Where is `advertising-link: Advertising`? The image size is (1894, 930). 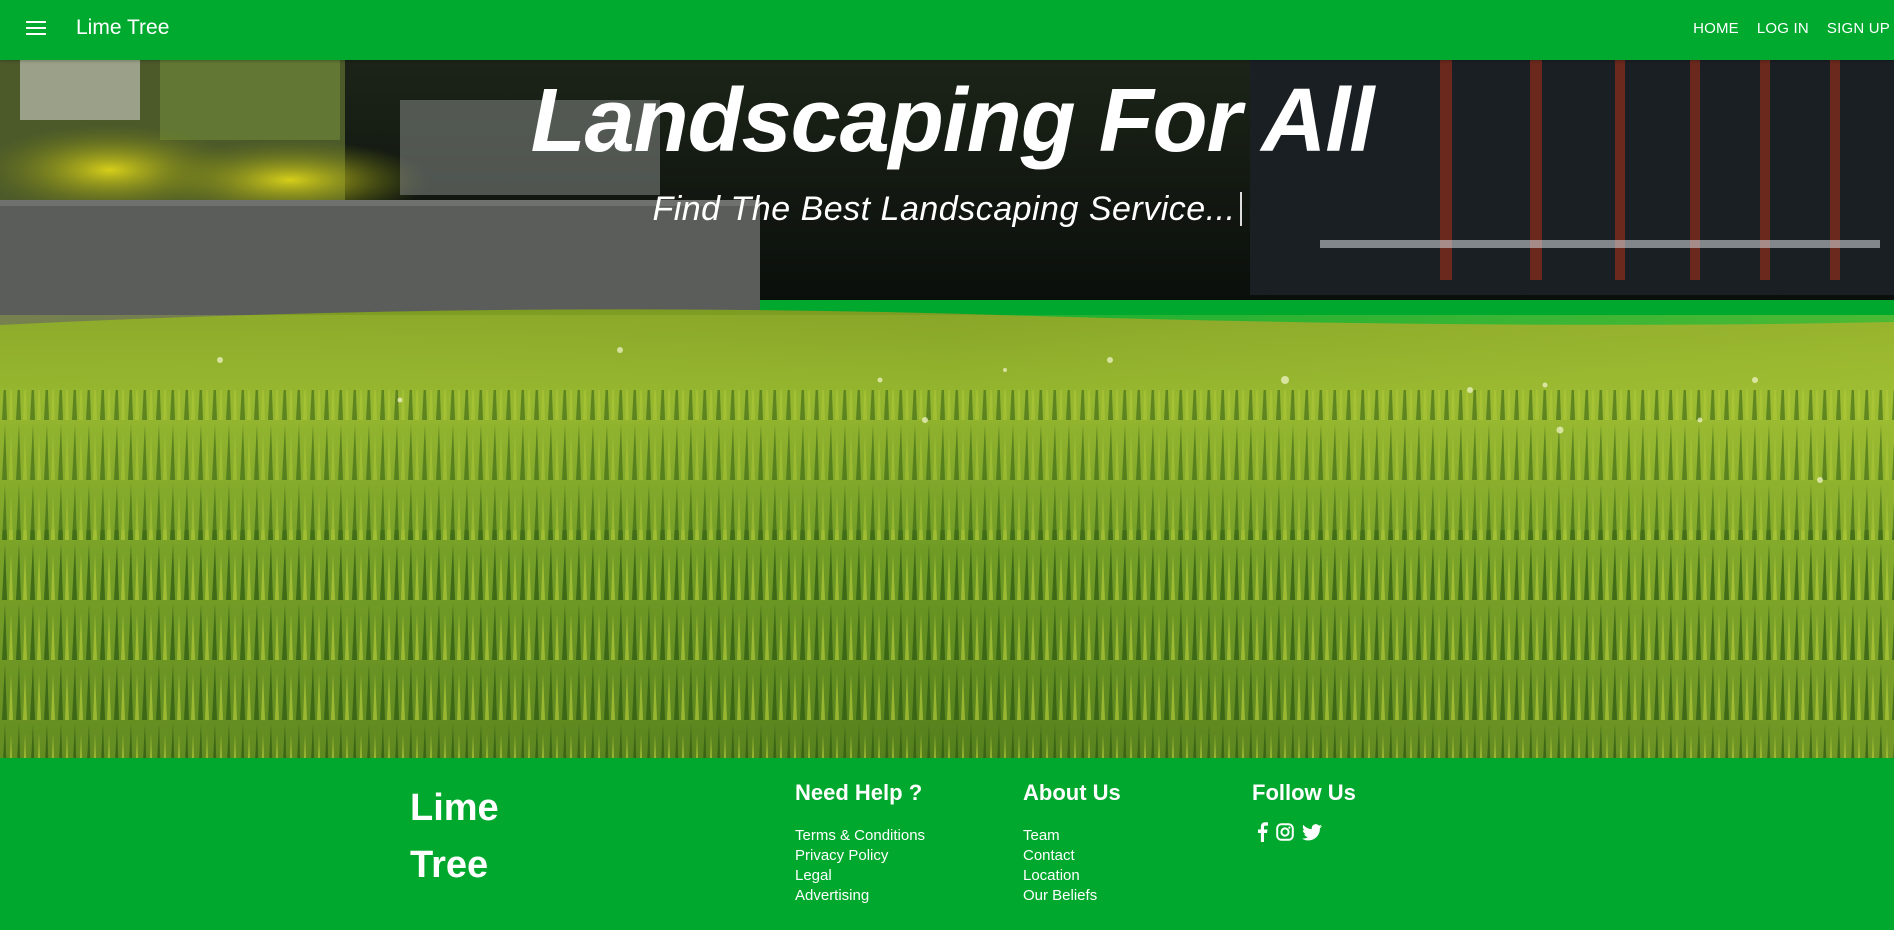
advertising-link: Advertising is located at coordinates (832, 895).